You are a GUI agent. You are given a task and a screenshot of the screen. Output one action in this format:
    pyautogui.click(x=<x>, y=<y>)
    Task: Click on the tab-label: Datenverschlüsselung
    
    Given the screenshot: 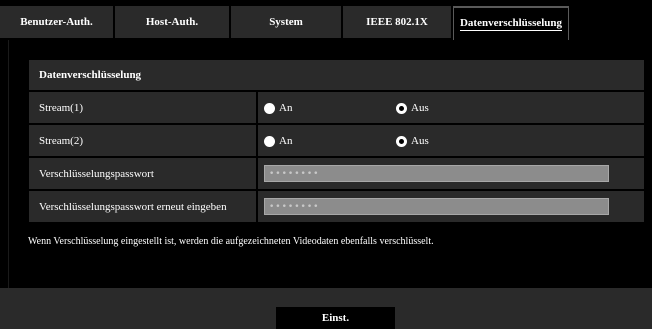 What is the action you would take?
    pyautogui.click(x=511, y=24)
    